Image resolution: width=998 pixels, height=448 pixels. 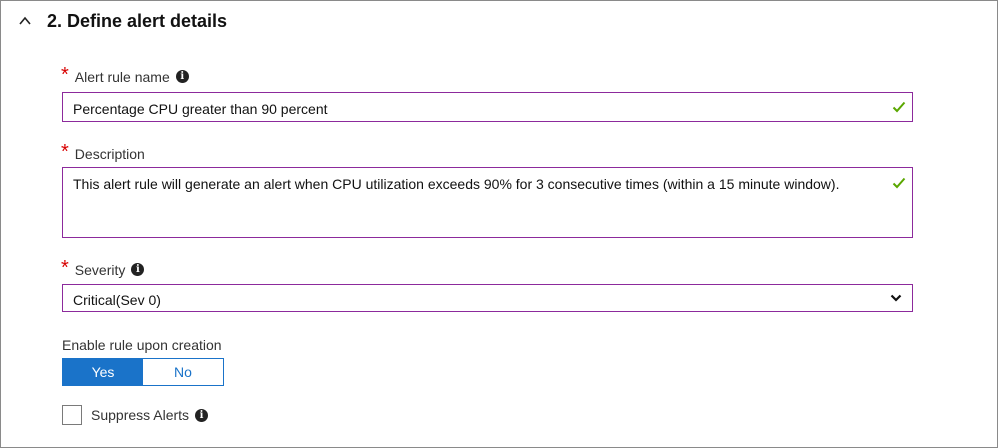 I want to click on section-header: 2. Define alert details, so click(x=122, y=21).